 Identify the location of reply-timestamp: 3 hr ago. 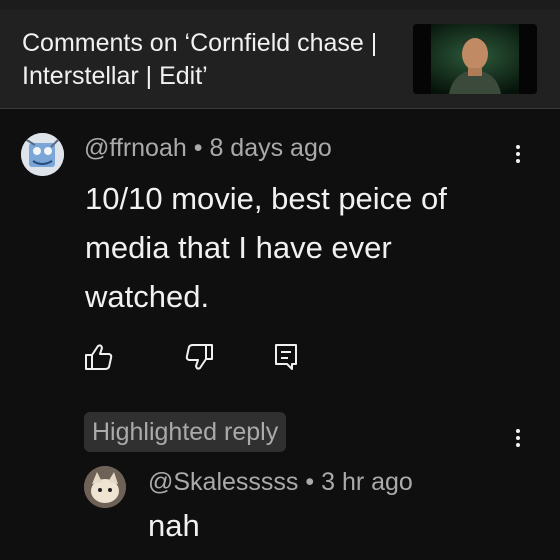
(367, 482).